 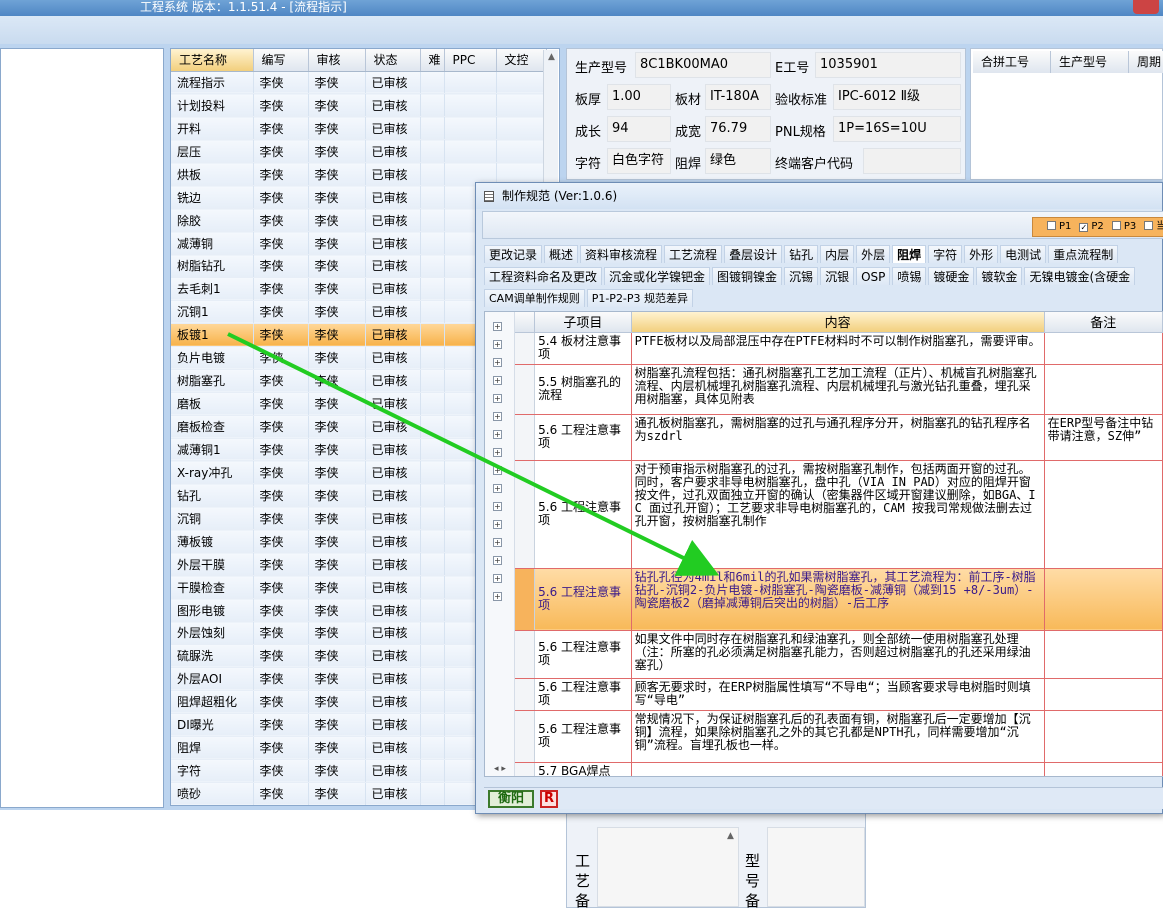 I want to click on merge-grid-header-1: 合拼工号, so click(x=1012, y=62).